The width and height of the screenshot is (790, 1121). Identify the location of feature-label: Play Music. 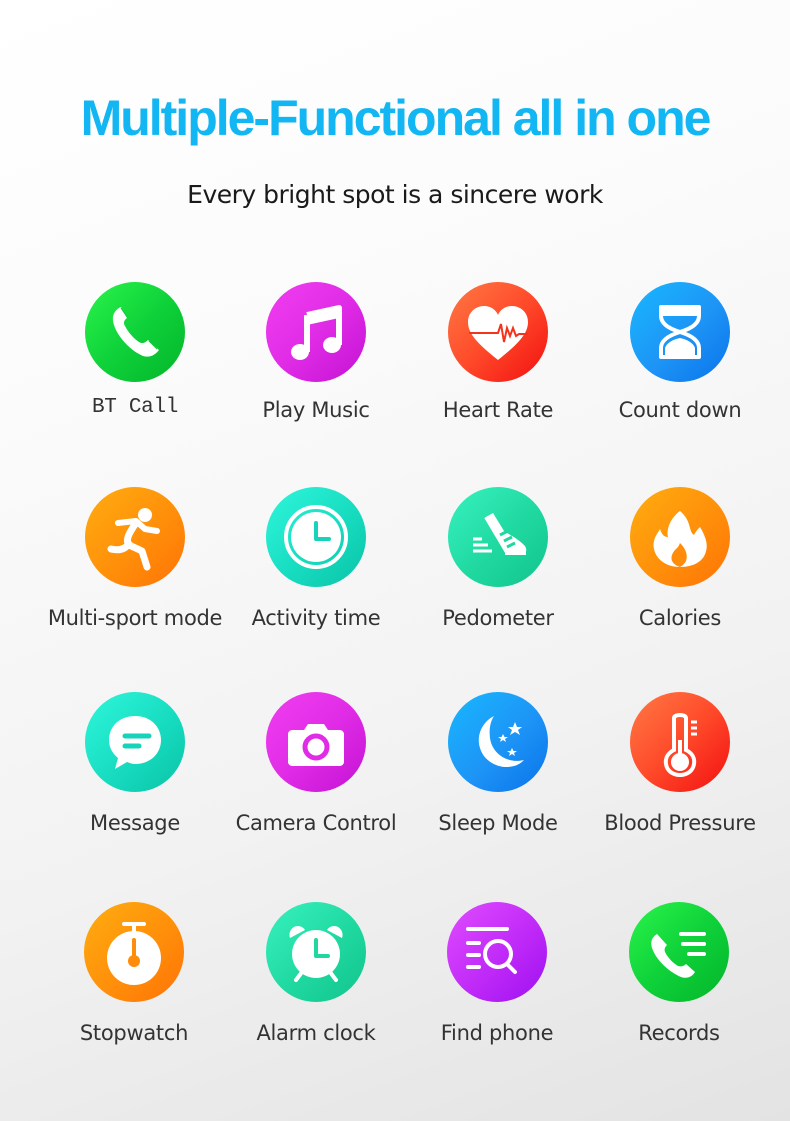
(316, 410).